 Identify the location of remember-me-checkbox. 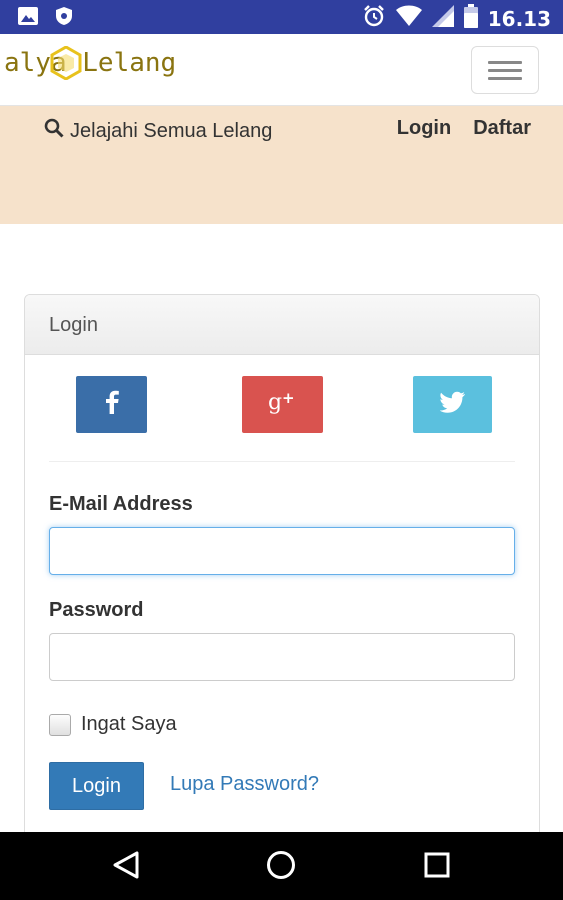
(60, 724).